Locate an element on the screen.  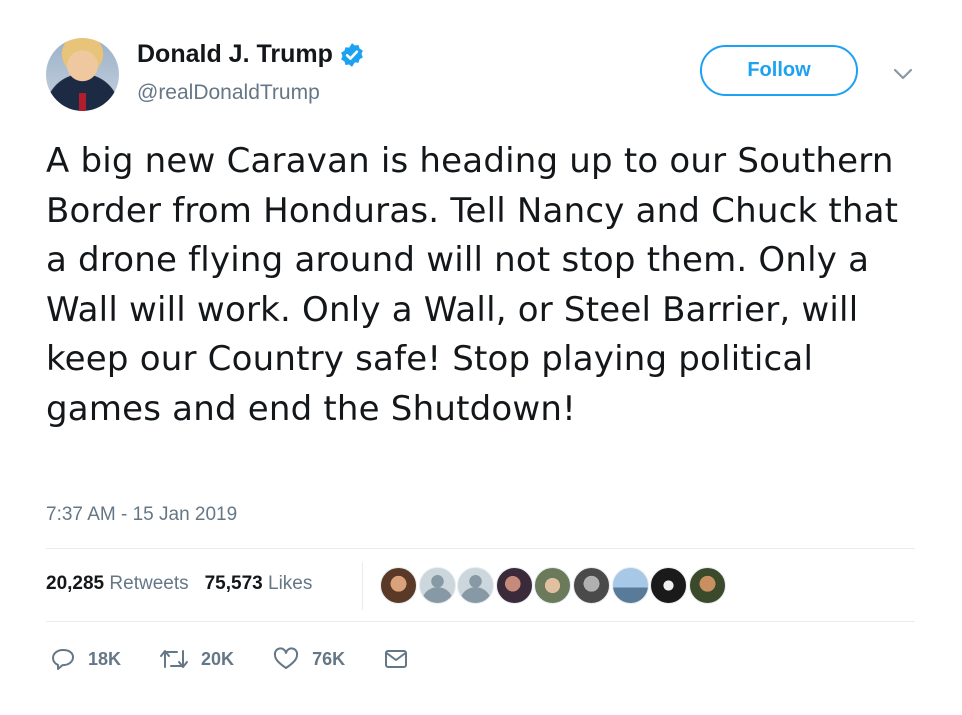
direct-message-button is located at coordinates (402, 659).